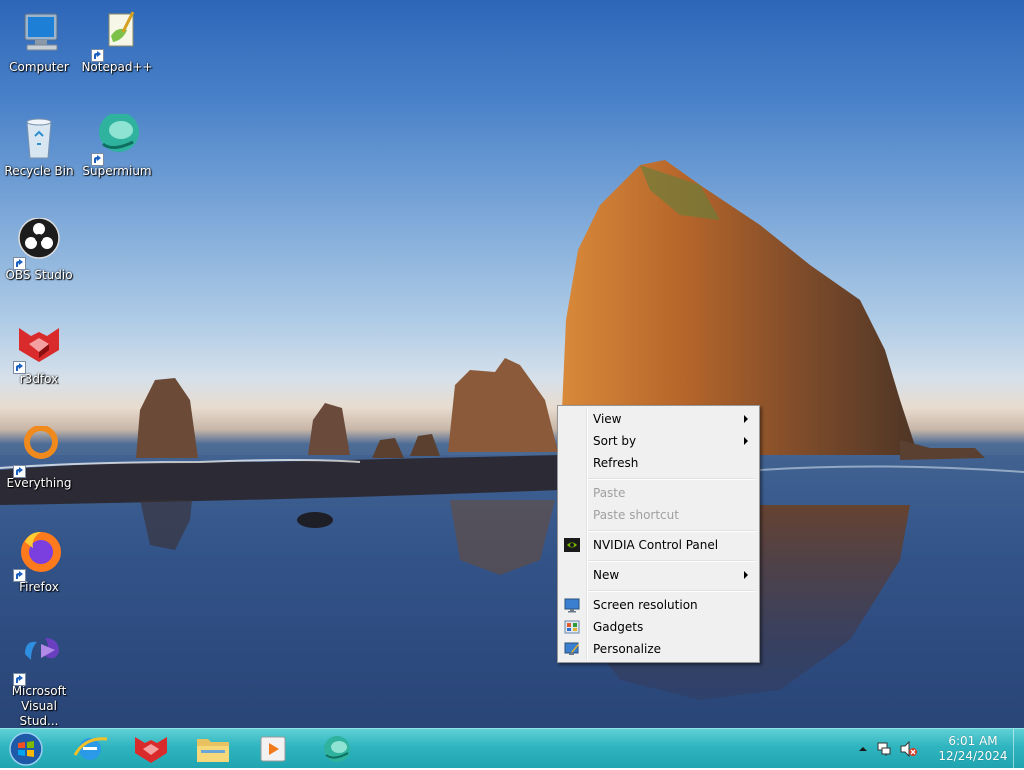  Describe the element at coordinates (616, 463) in the screenshot. I see `menu-item-label: Refresh` at that location.